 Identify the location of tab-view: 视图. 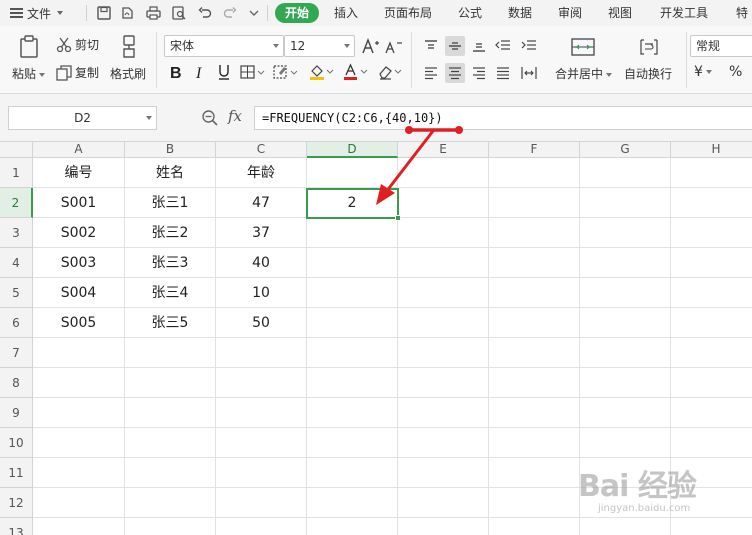
(620, 13).